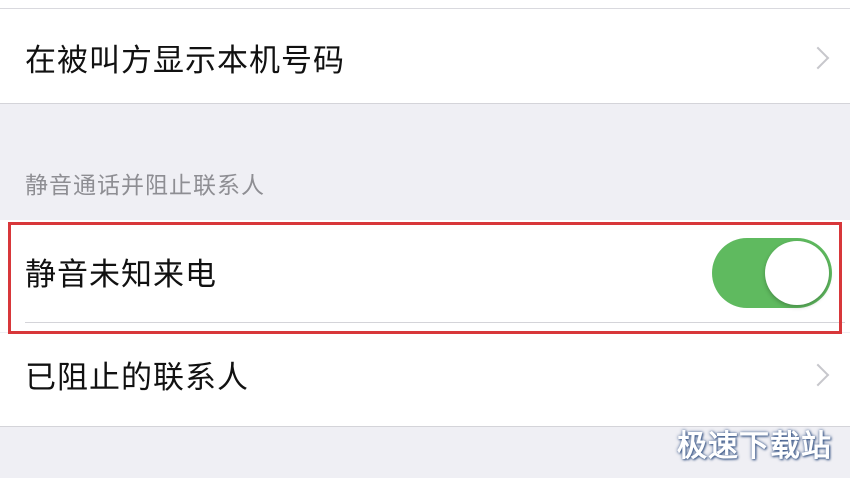 The height and width of the screenshot is (478, 850). I want to click on previous-row-edge, so click(425, 4).